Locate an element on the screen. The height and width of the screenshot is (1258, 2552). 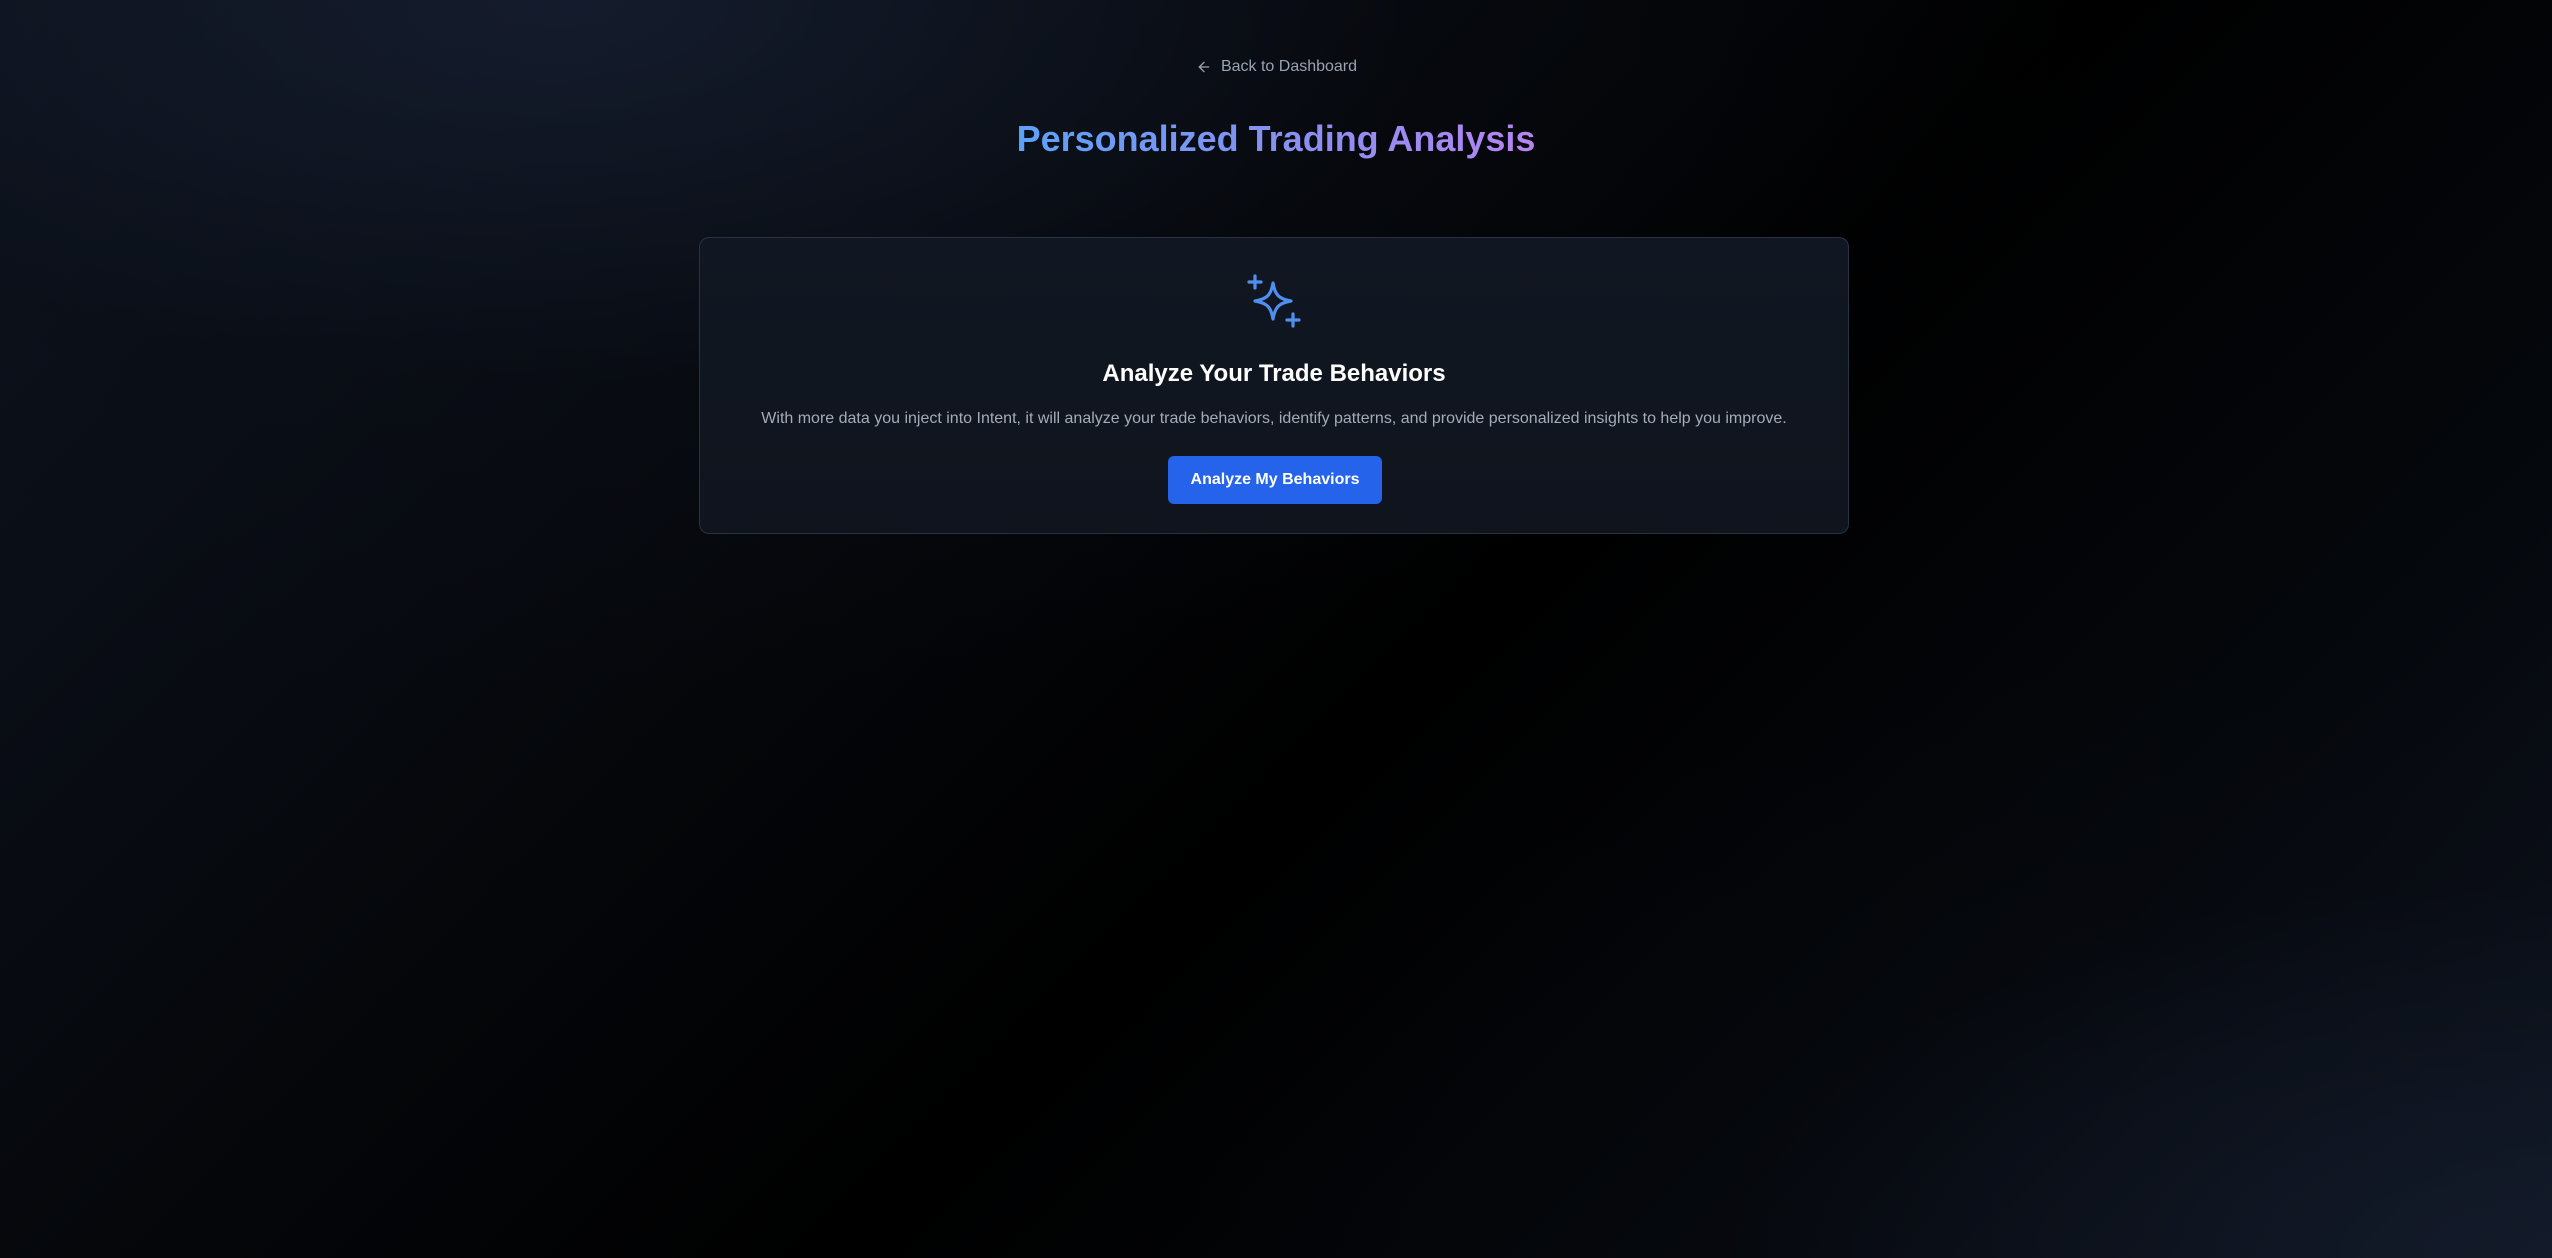
back-link-label: Back to Dashboard is located at coordinates (1289, 66).